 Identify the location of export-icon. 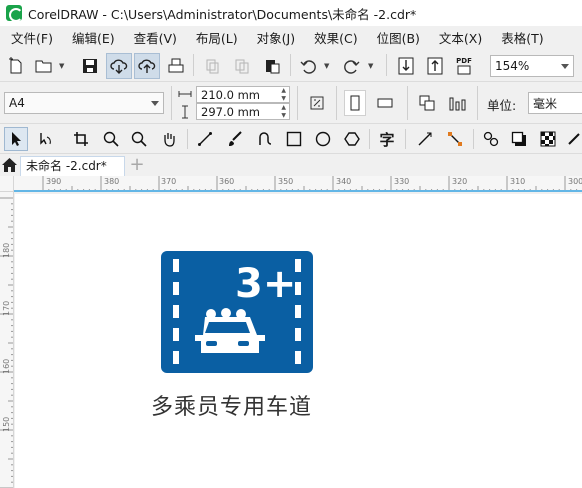
(435, 66).